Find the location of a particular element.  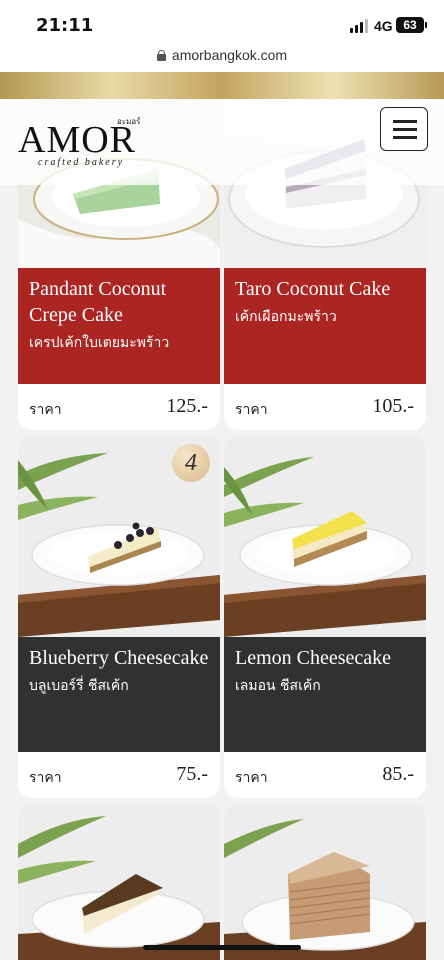

logo-wordmark: AMOR is located at coordinates (77, 140).